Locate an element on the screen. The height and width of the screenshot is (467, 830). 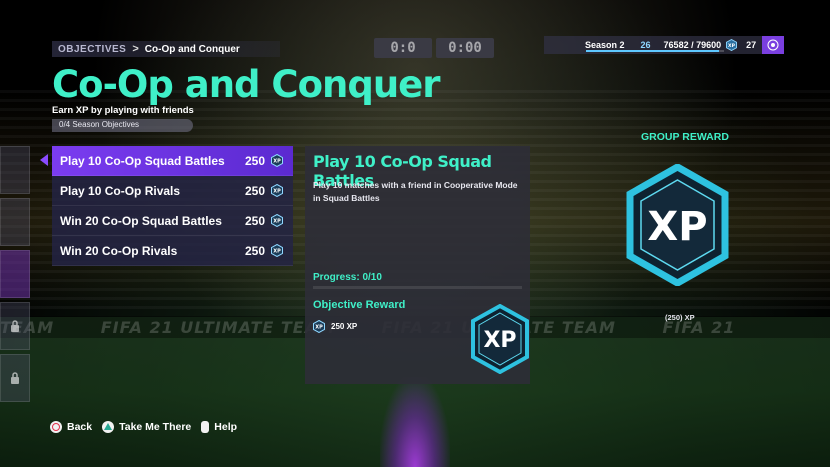
triangle-button-icon is located at coordinates (108, 427).